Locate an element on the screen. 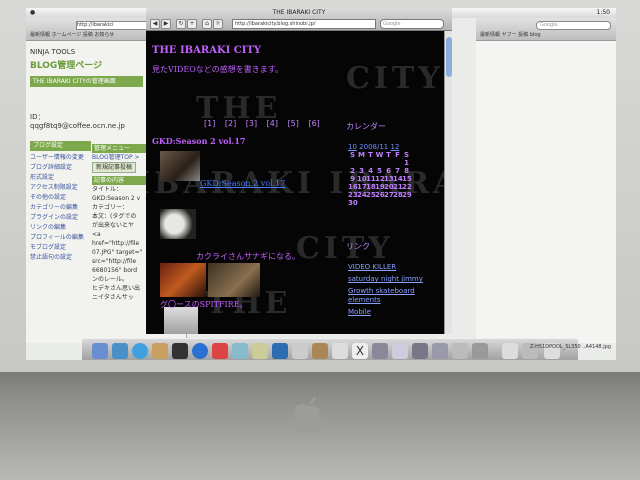 Image resolution: width=640 pixels, height=480 pixels. page-link: [5] is located at coordinates (293, 123).